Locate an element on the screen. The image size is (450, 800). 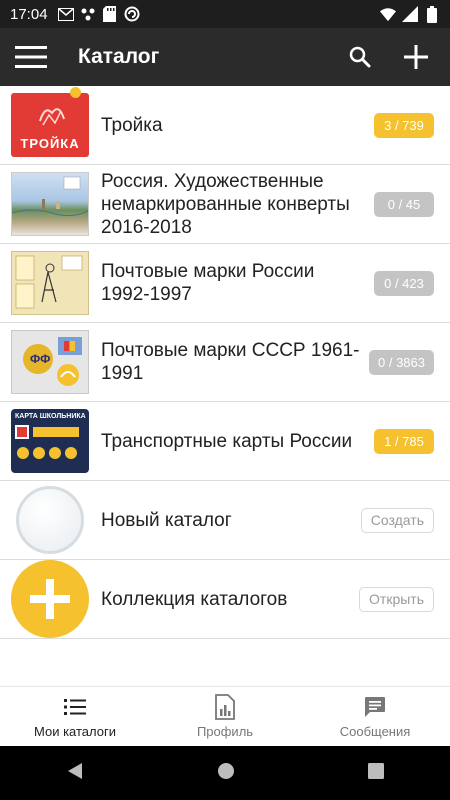
menu-button is located at coordinates (31, 57).